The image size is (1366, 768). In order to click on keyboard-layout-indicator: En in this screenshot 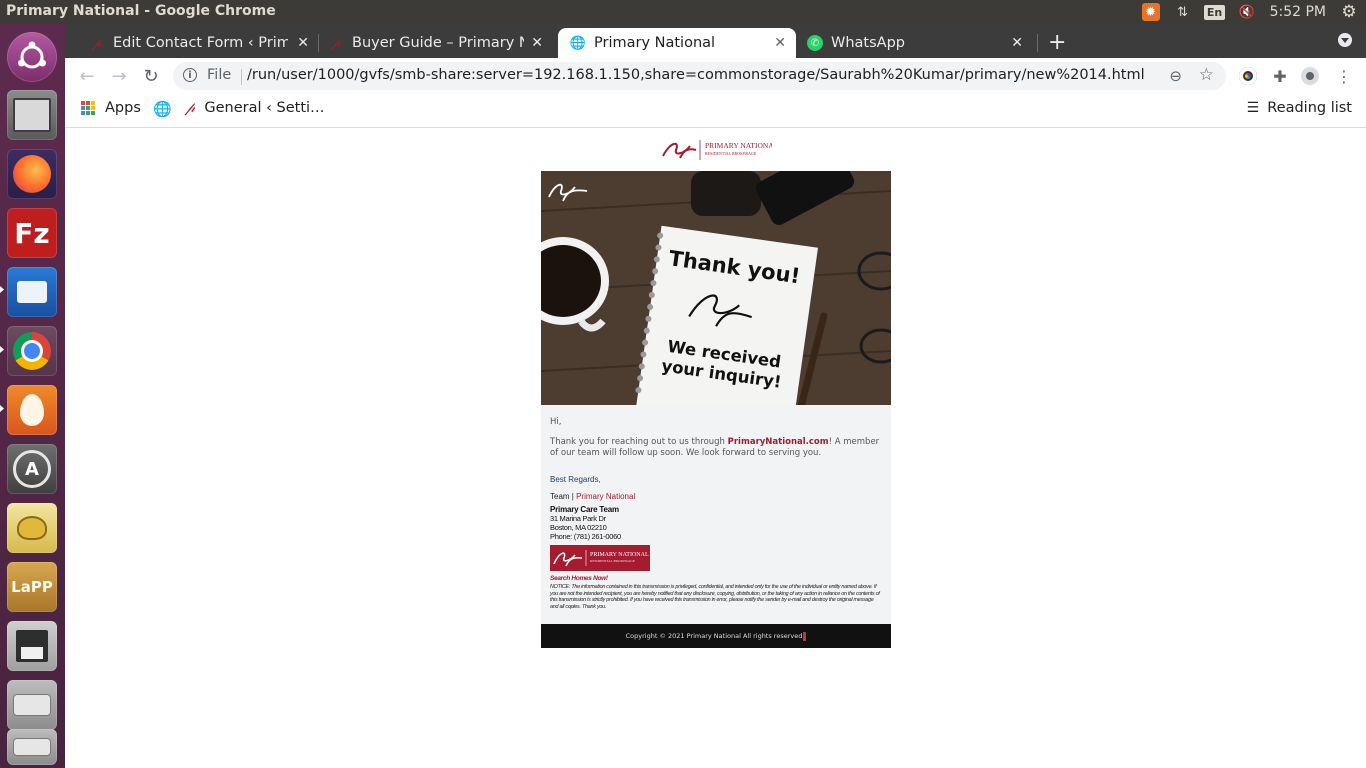, I will do `click(1214, 12)`.